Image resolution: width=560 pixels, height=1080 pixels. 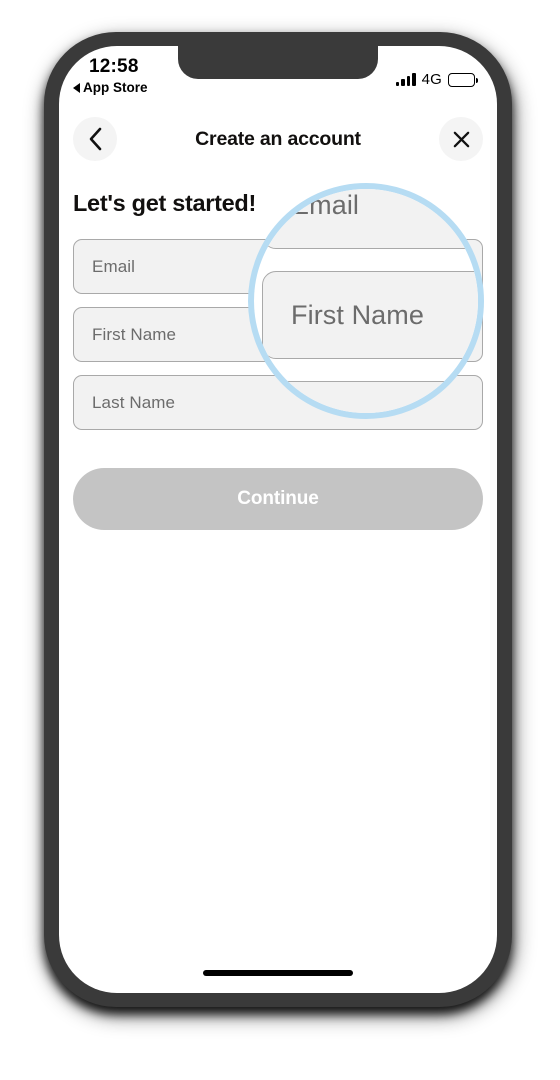 I want to click on app-header: Create an account, so click(x=278, y=139).